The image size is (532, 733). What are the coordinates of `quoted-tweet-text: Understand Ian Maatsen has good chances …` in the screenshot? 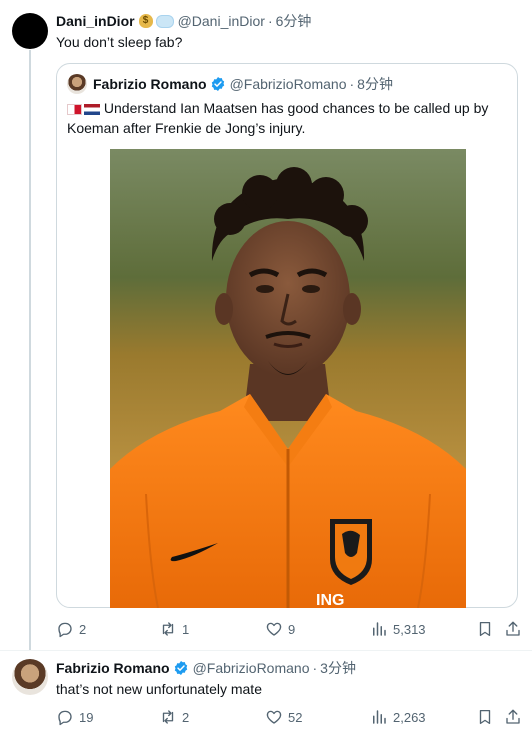 It's located at (287, 118).